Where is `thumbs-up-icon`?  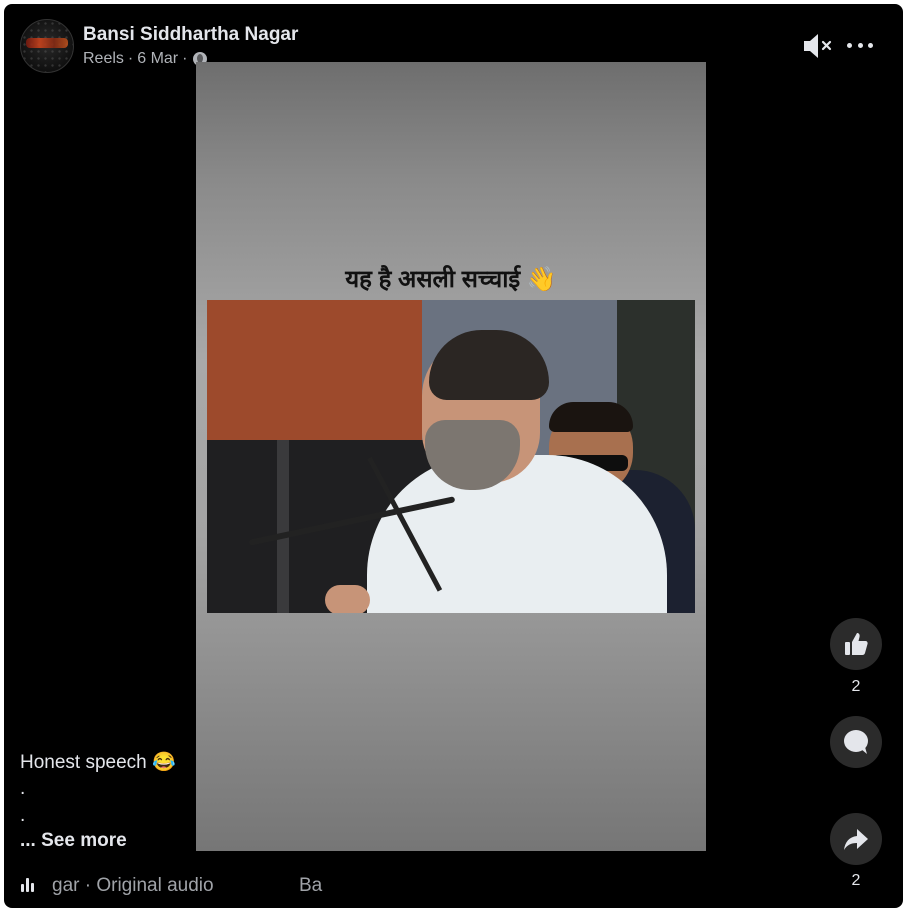 thumbs-up-icon is located at coordinates (856, 644).